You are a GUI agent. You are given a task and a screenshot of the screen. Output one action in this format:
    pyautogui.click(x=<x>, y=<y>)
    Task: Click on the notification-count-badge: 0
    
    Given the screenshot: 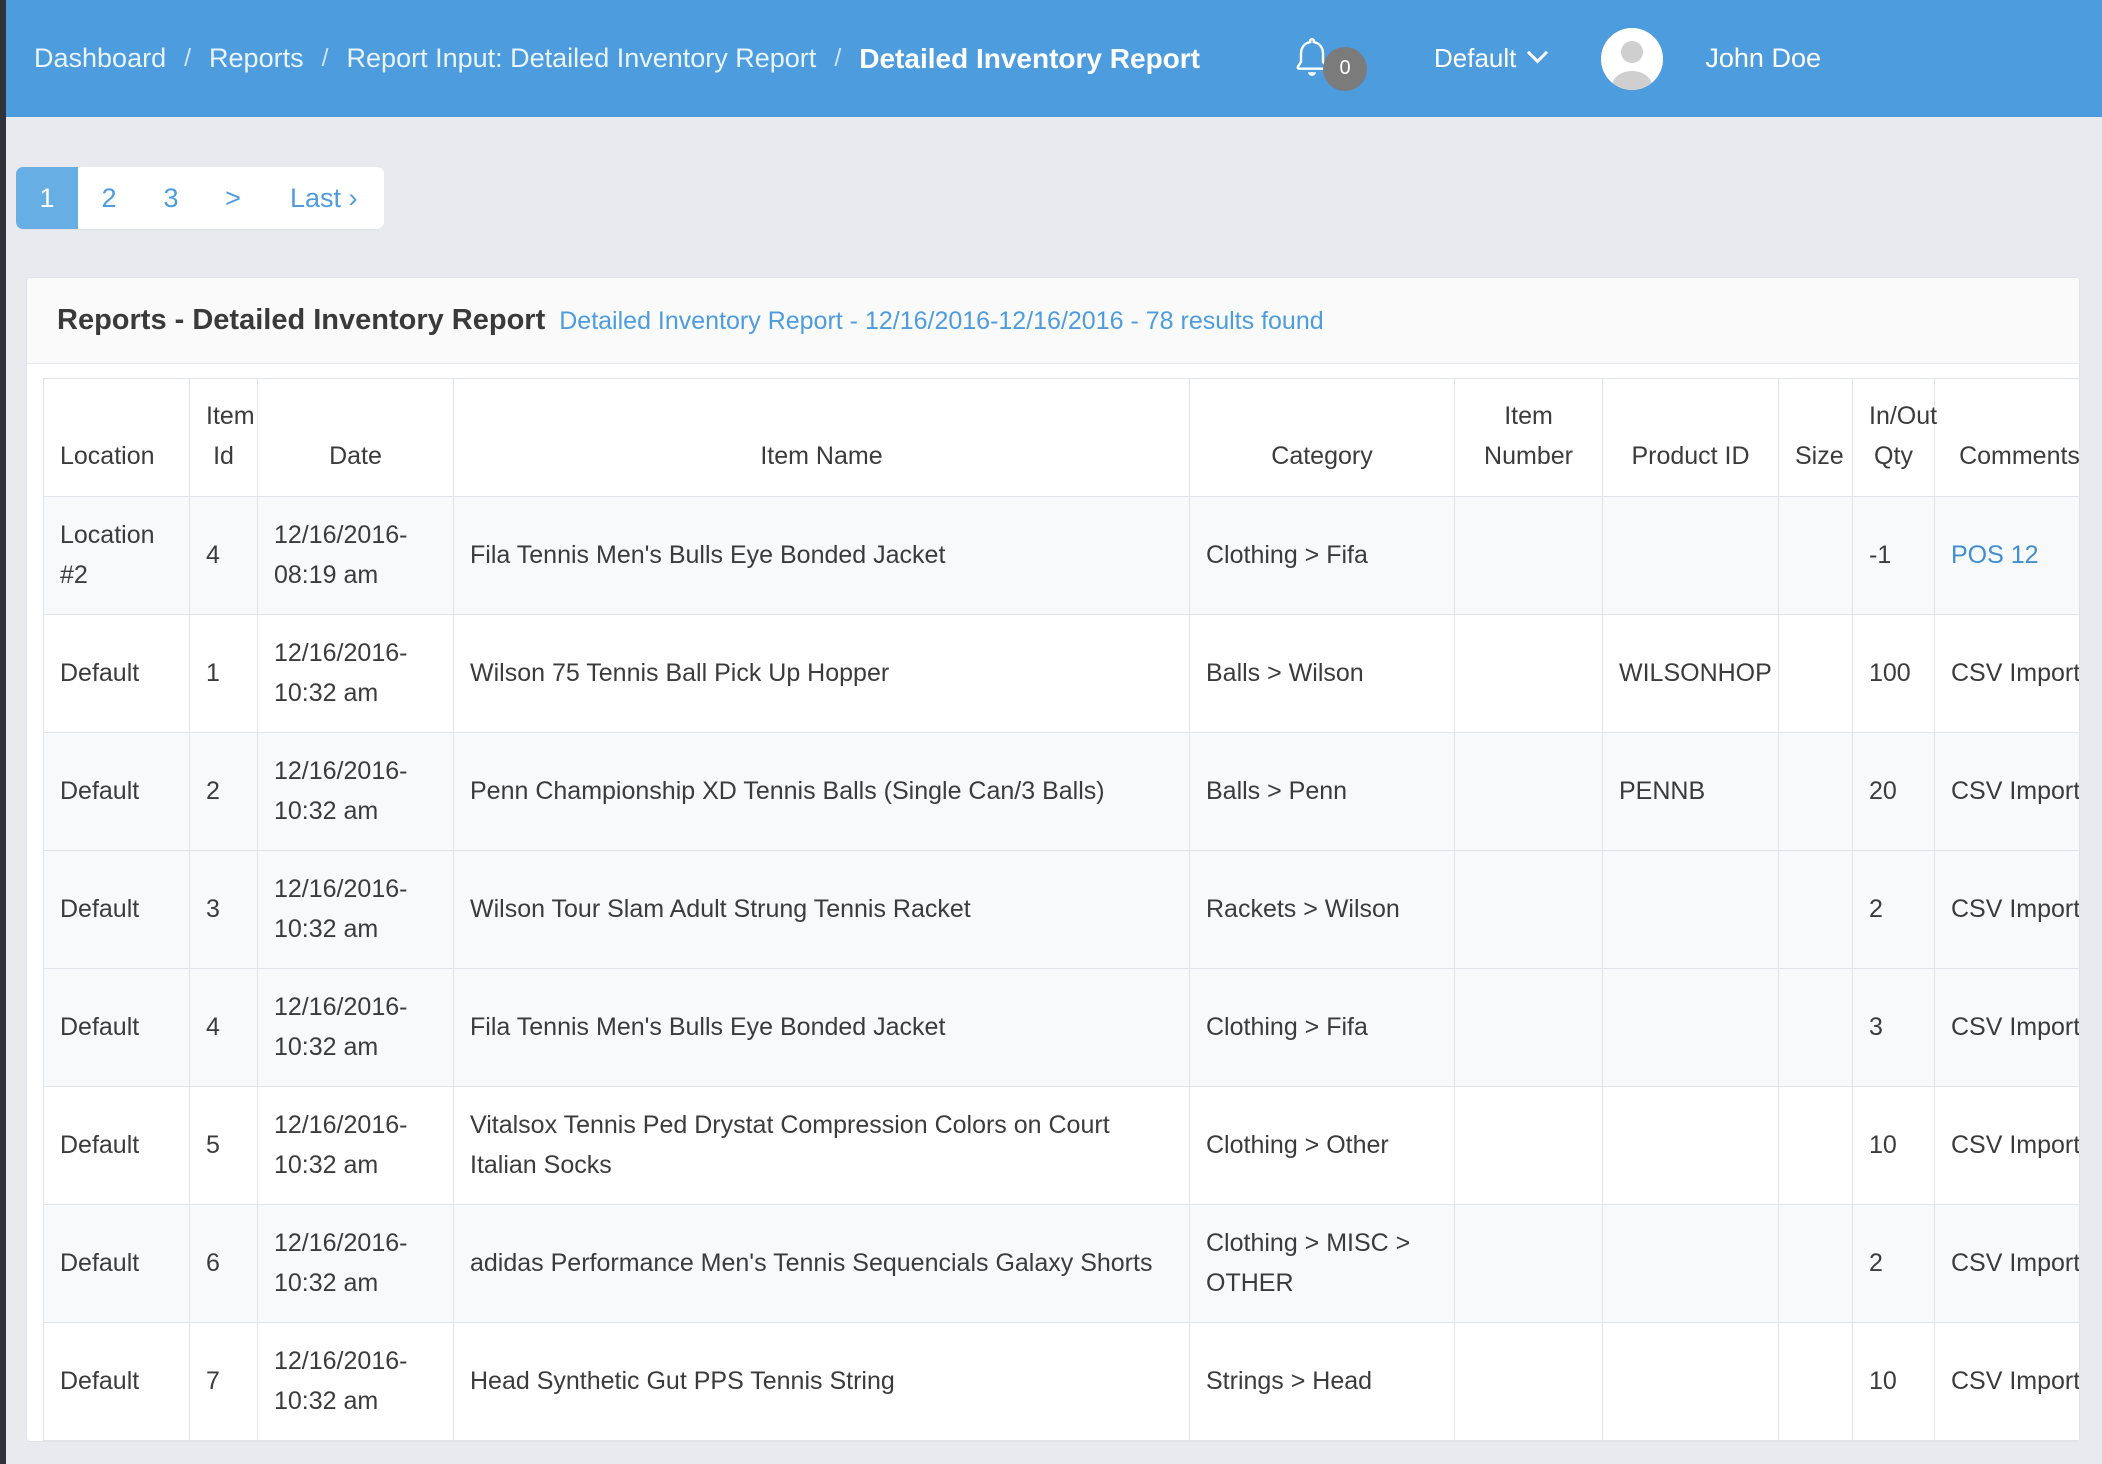 What is the action you would take?
    pyautogui.click(x=1345, y=68)
    